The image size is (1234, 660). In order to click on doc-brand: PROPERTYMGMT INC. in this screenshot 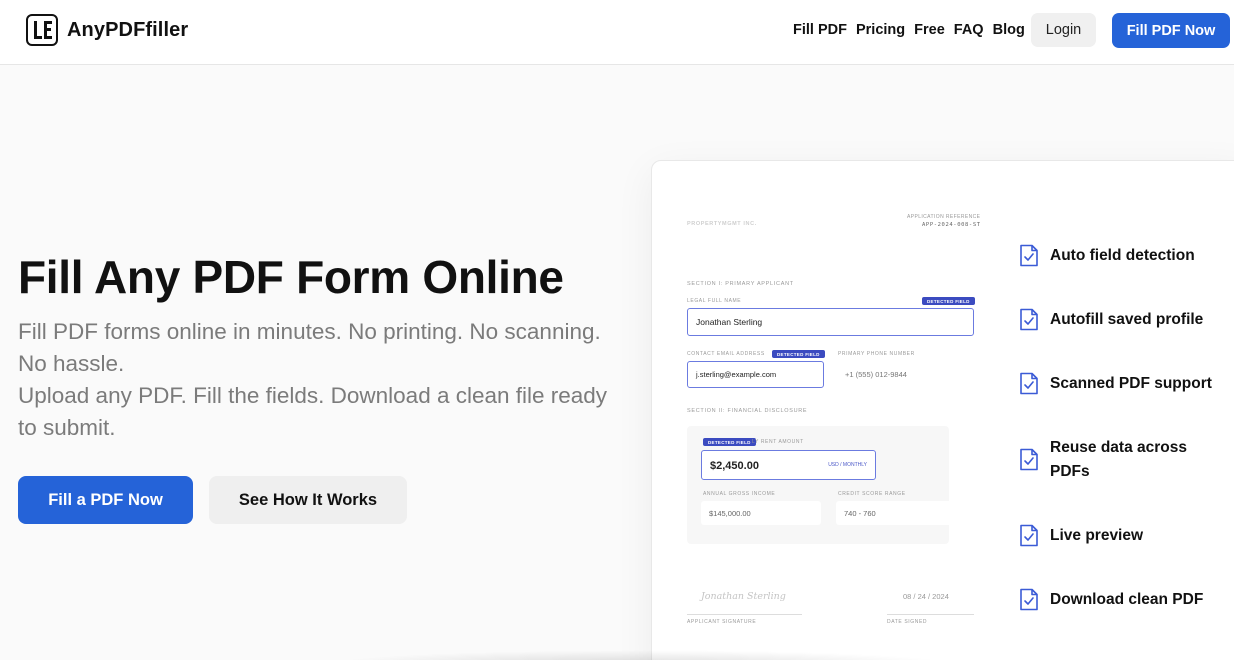, I will do `click(722, 224)`.